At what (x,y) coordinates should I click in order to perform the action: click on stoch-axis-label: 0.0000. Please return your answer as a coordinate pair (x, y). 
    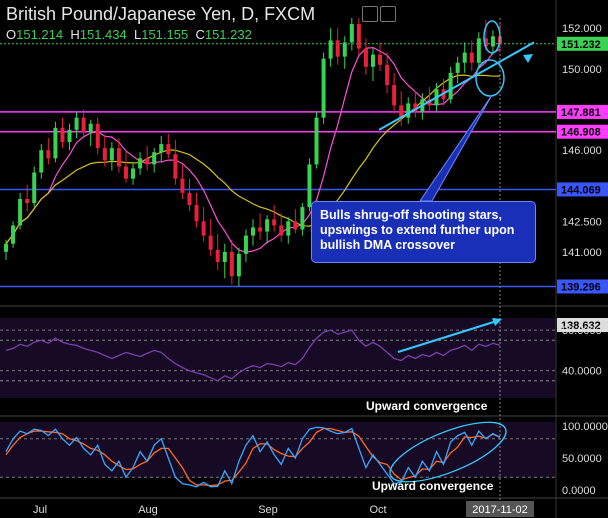
    Looking at the image, I should click on (579, 491).